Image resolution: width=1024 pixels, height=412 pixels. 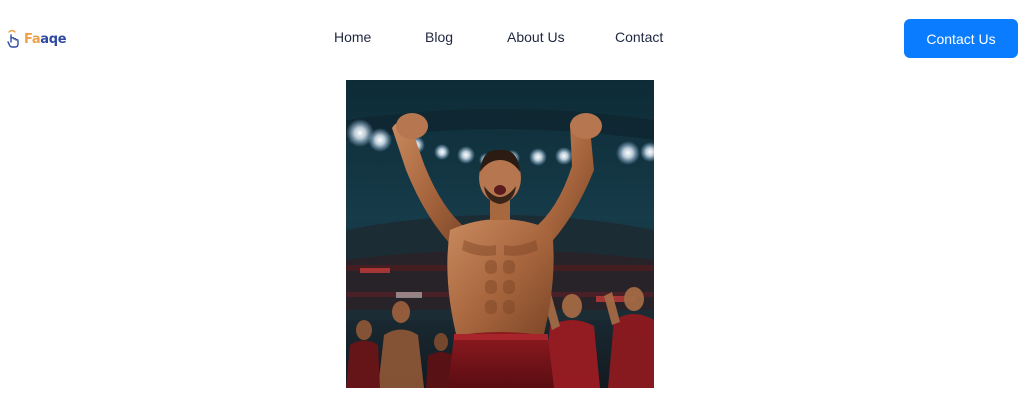 What do you see at coordinates (439, 37) in the screenshot?
I see `nav-blog-link: Blog` at bounding box center [439, 37].